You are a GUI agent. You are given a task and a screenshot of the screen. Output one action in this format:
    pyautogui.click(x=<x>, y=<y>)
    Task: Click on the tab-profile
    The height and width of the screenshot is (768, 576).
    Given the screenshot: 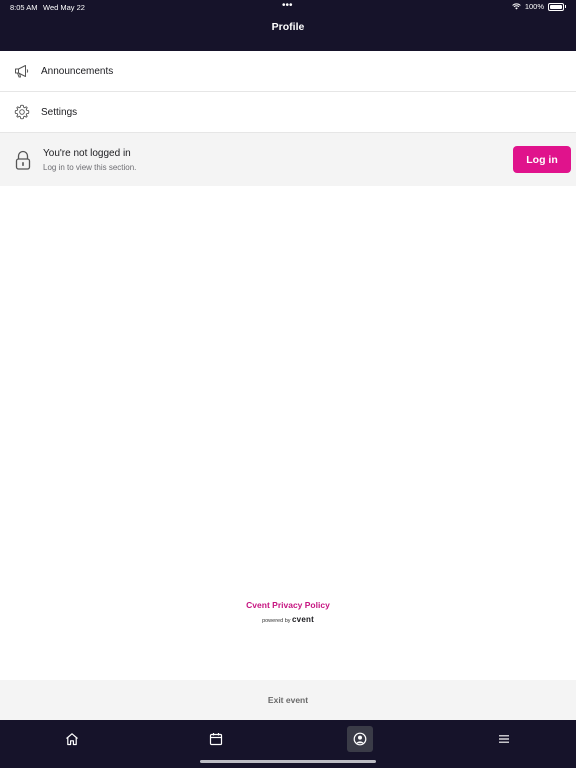 What is the action you would take?
    pyautogui.click(x=360, y=739)
    